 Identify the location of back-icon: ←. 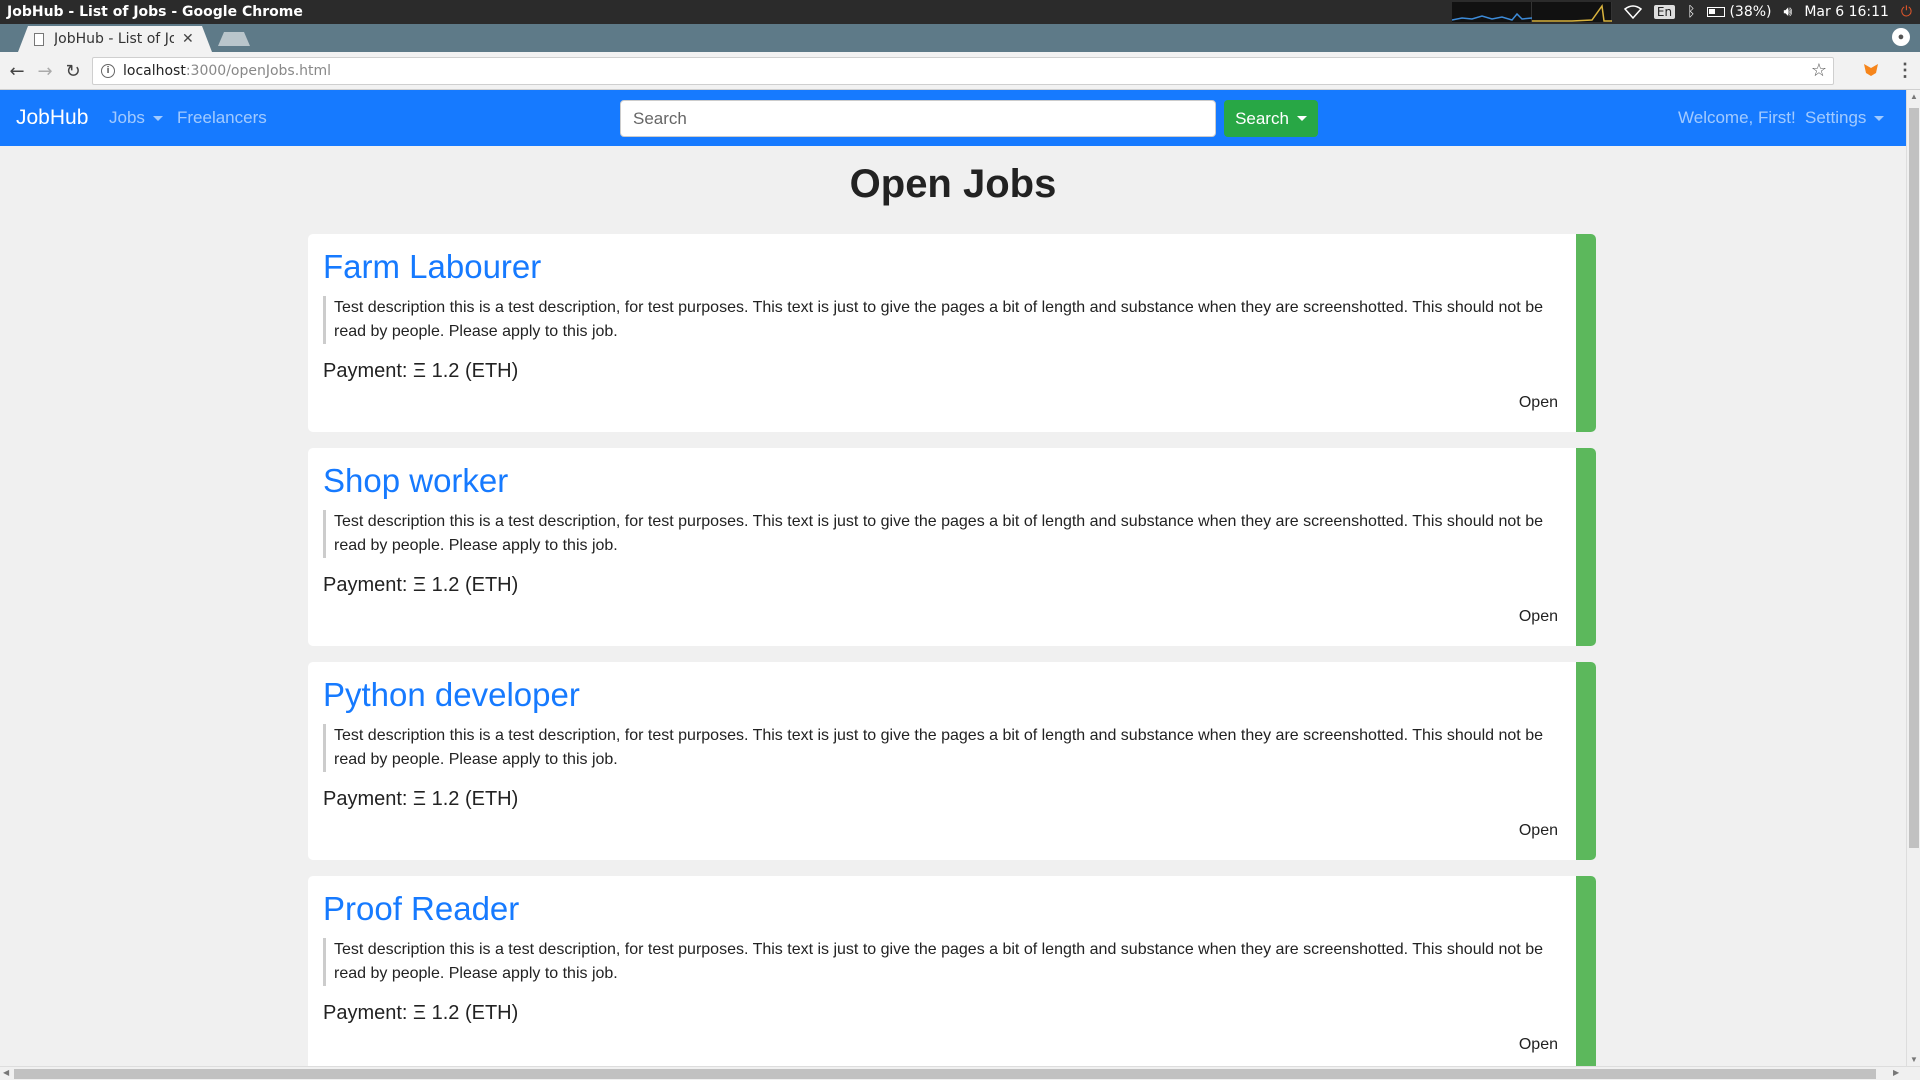
(17, 71).